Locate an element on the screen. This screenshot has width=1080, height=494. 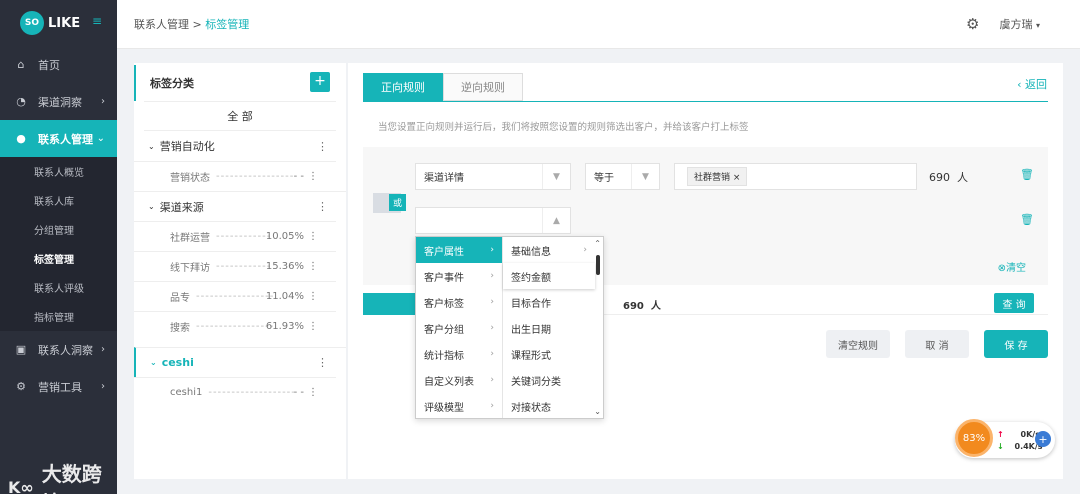
tab-reverse-rule: 逆向规则 is located at coordinates (483, 87).